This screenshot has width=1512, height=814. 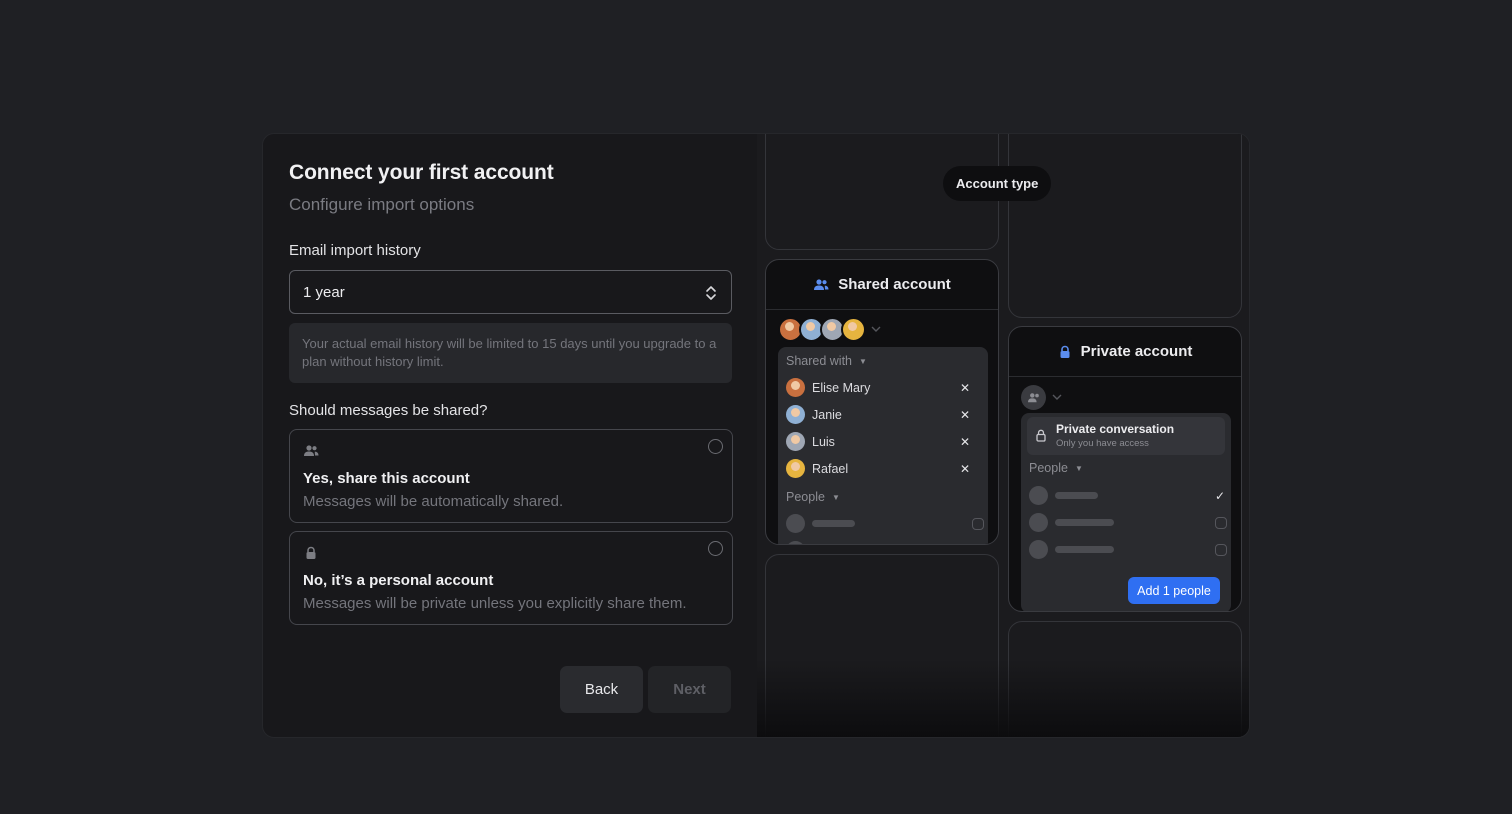 I want to click on share-option-radio, so click(x=715, y=446).